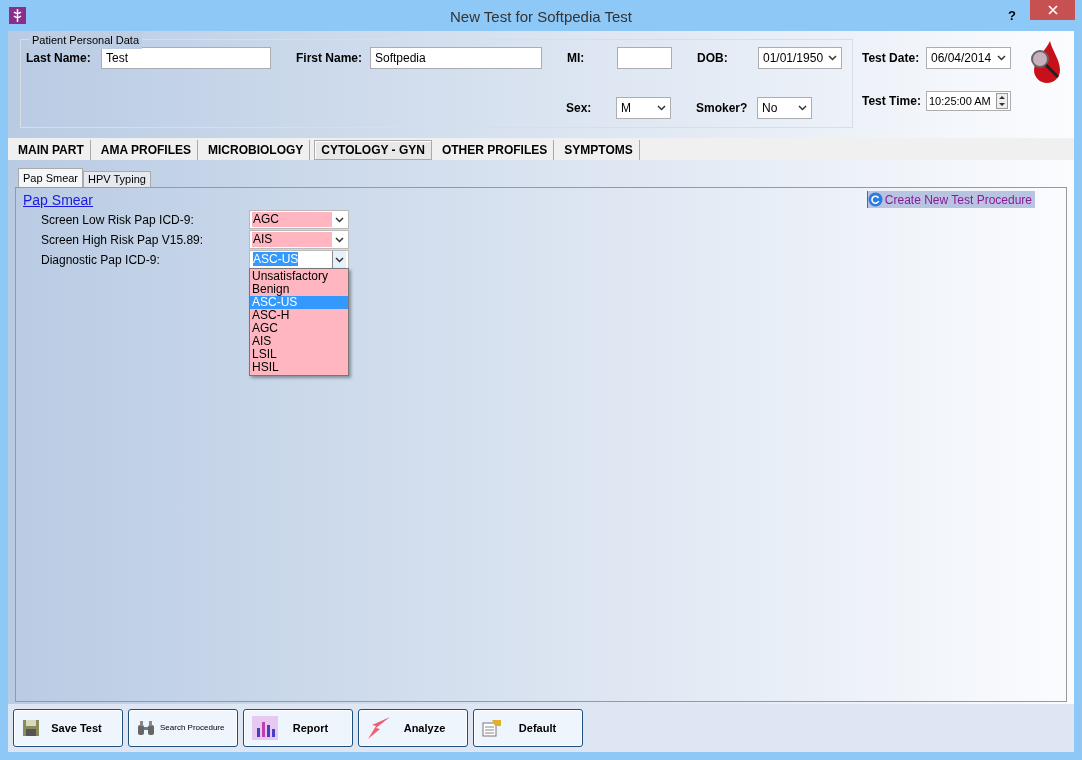  I want to click on main-tab: AMA PROFILES, so click(146, 150).